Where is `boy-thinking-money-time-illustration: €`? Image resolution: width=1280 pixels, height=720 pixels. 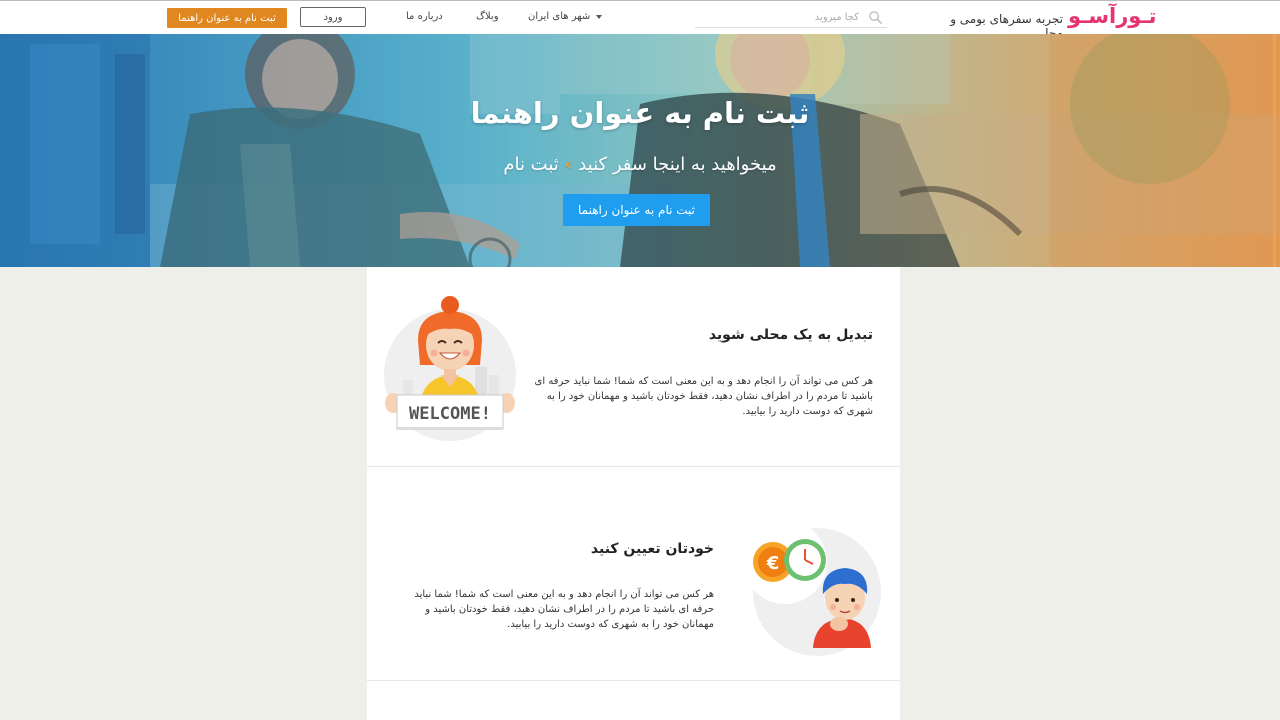
boy-thinking-money-time-illustration: € is located at coordinates (812, 588).